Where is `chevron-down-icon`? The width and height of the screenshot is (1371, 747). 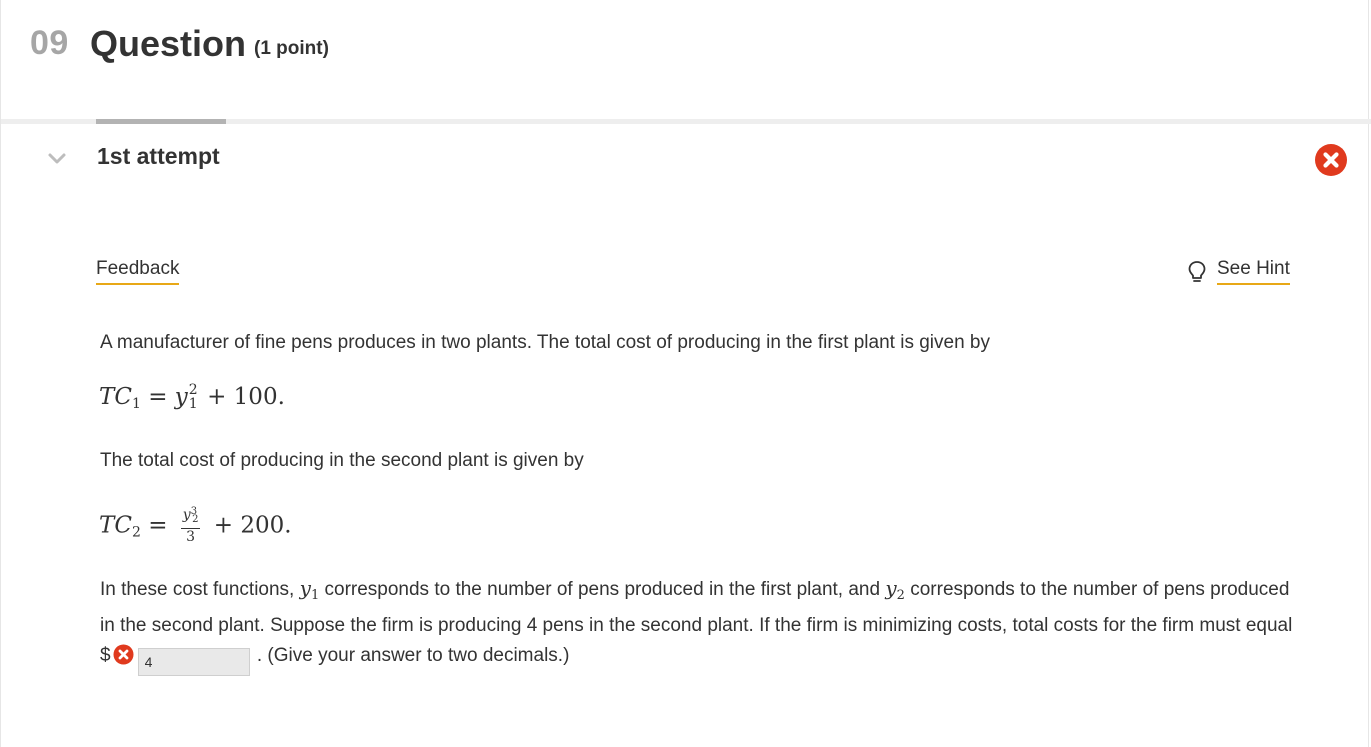
chevron-down-icon is located at coordinates (57, 159).